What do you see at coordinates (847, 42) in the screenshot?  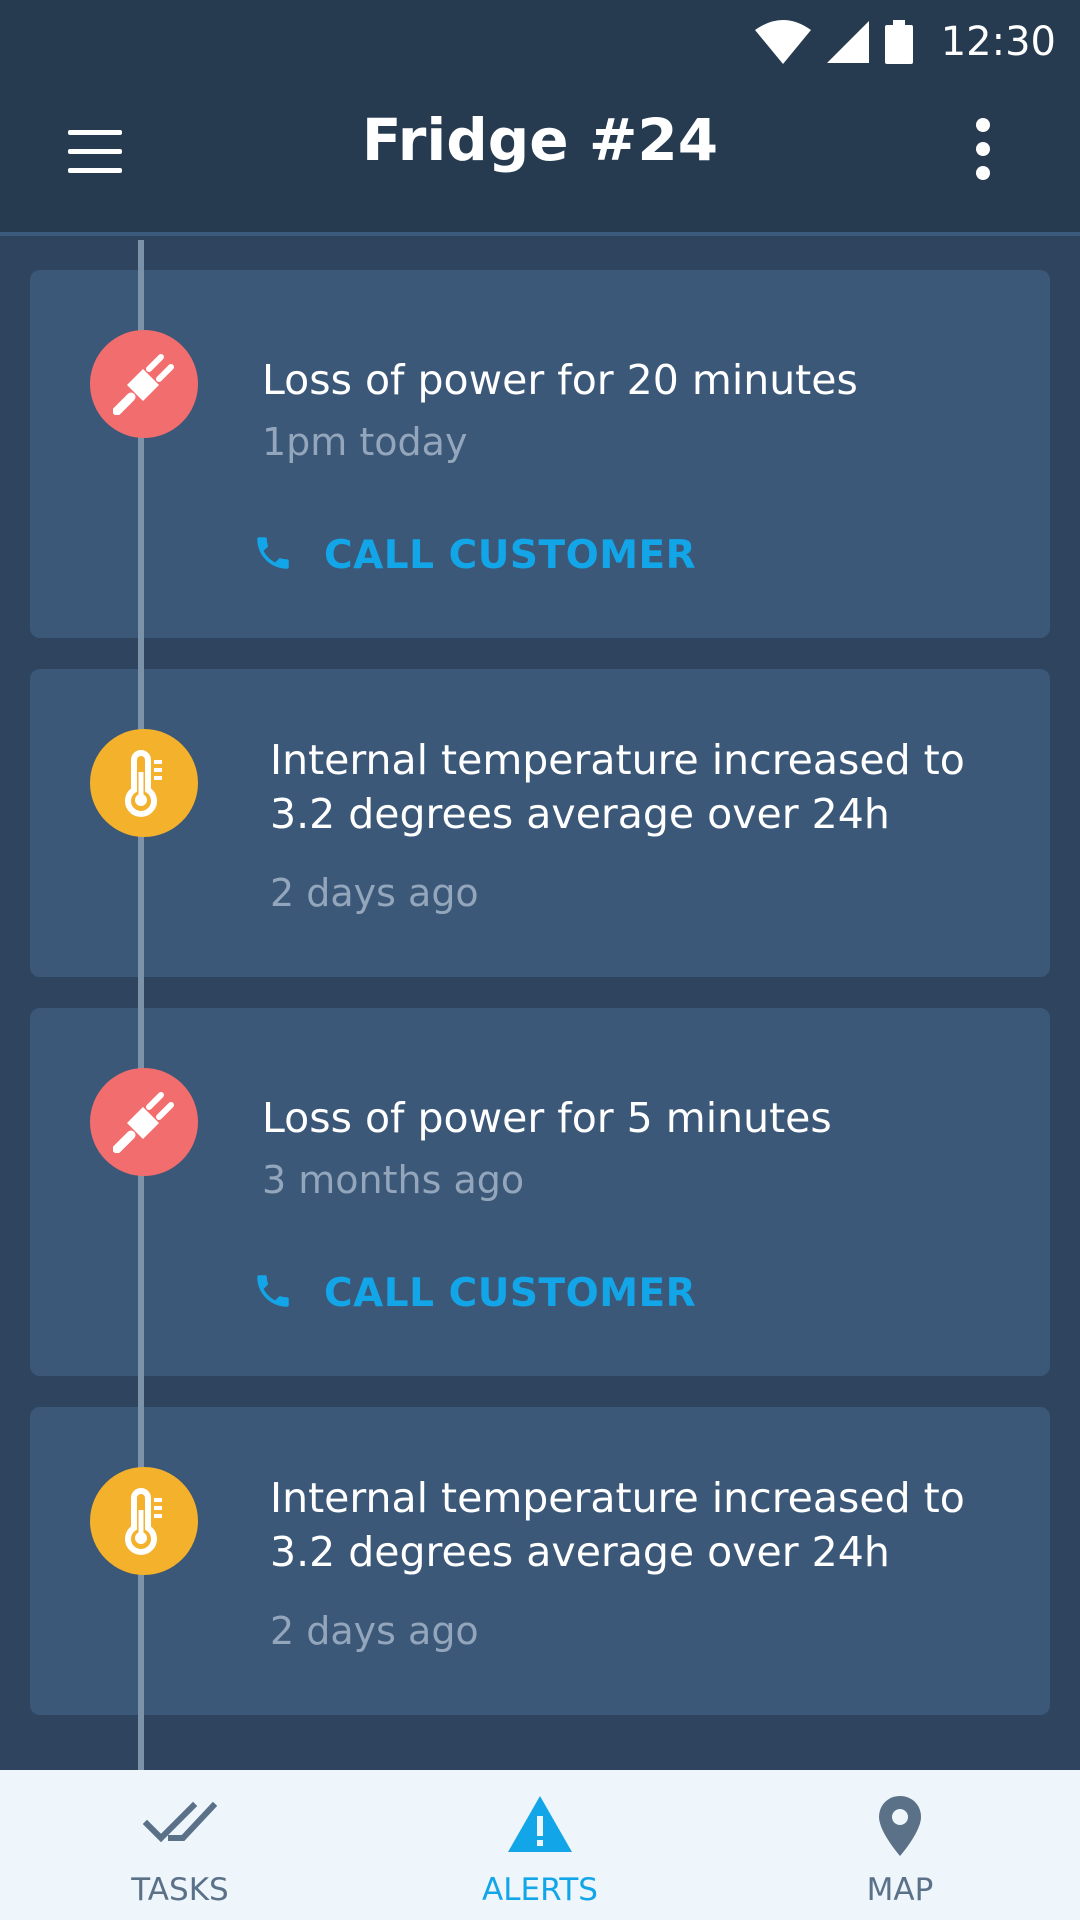 I see `signal-icon` at bounding box center [847, 42].